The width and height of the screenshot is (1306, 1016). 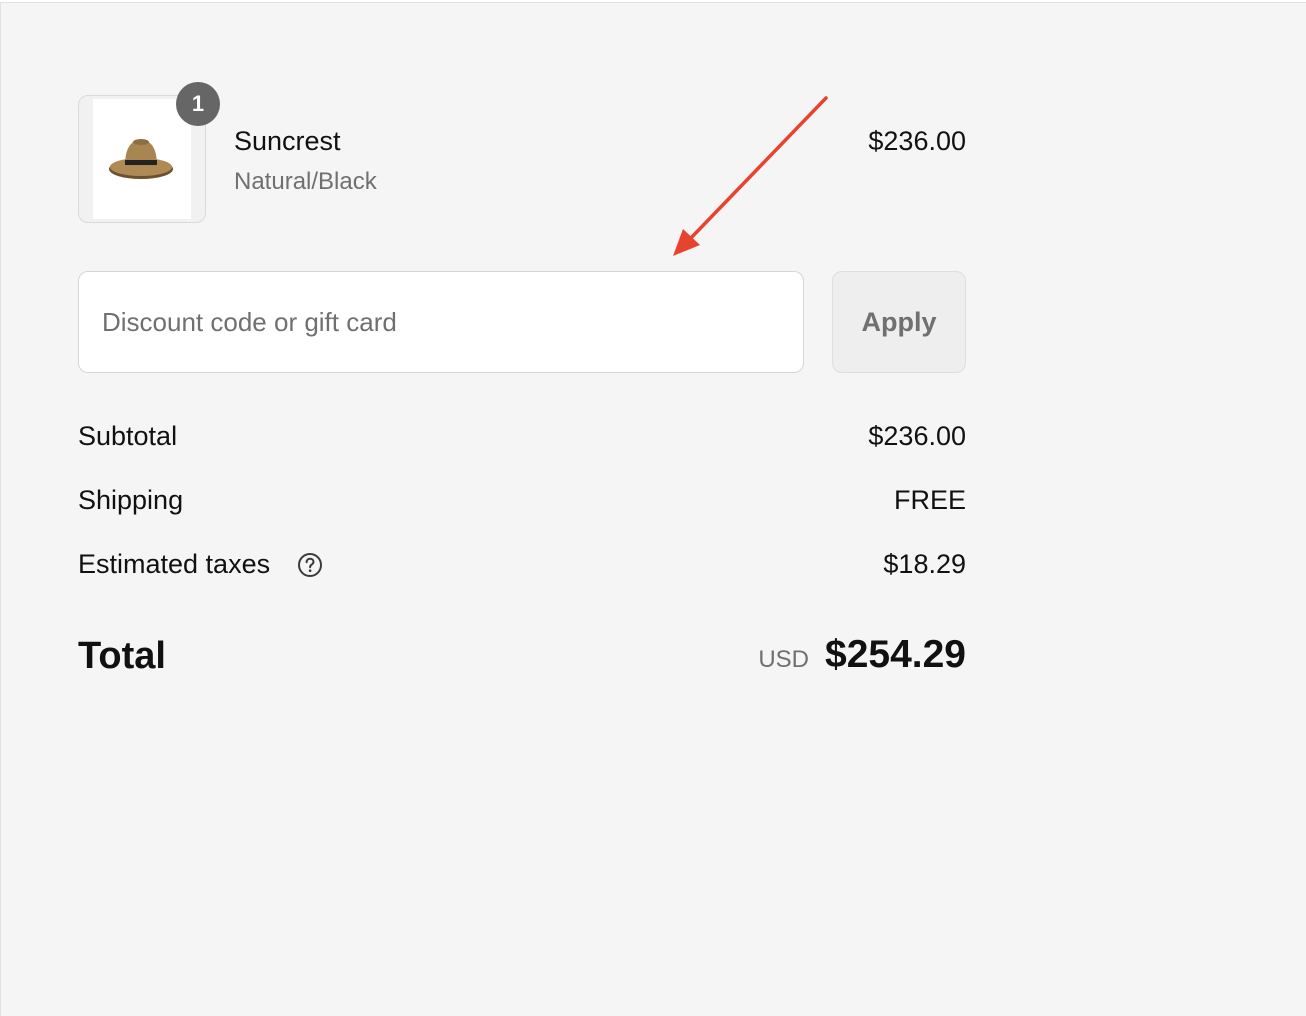 What do you see at coordinates (522, 659) in the screenshot?
I see `total-row: Total USD $254.29` at bounding box center [522, 659].